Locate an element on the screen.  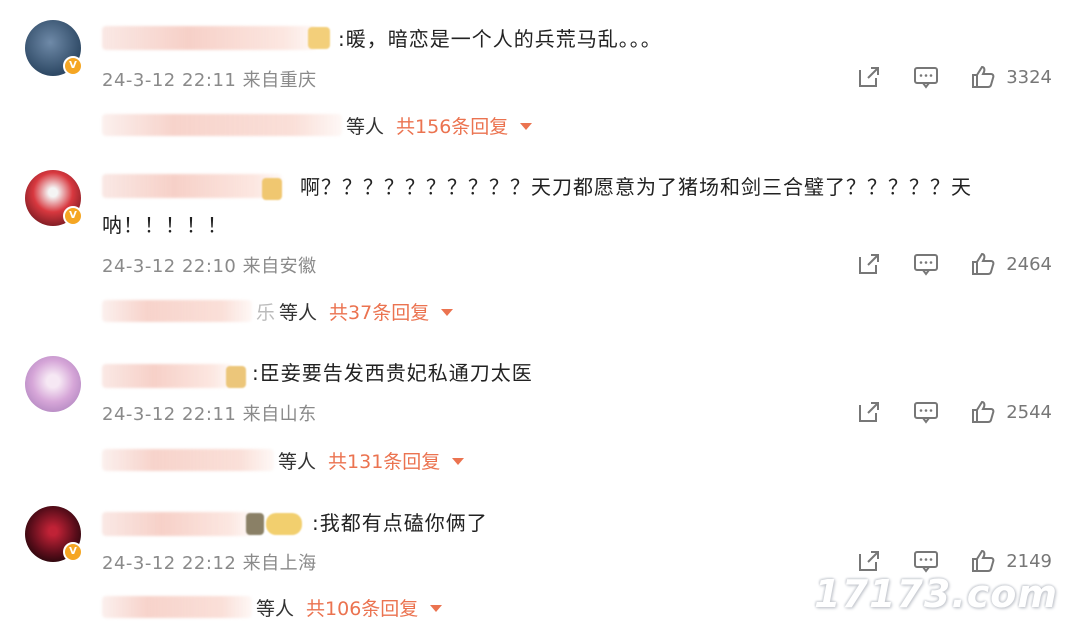
like-count: 2149 is located at coordinates (1029, 561).